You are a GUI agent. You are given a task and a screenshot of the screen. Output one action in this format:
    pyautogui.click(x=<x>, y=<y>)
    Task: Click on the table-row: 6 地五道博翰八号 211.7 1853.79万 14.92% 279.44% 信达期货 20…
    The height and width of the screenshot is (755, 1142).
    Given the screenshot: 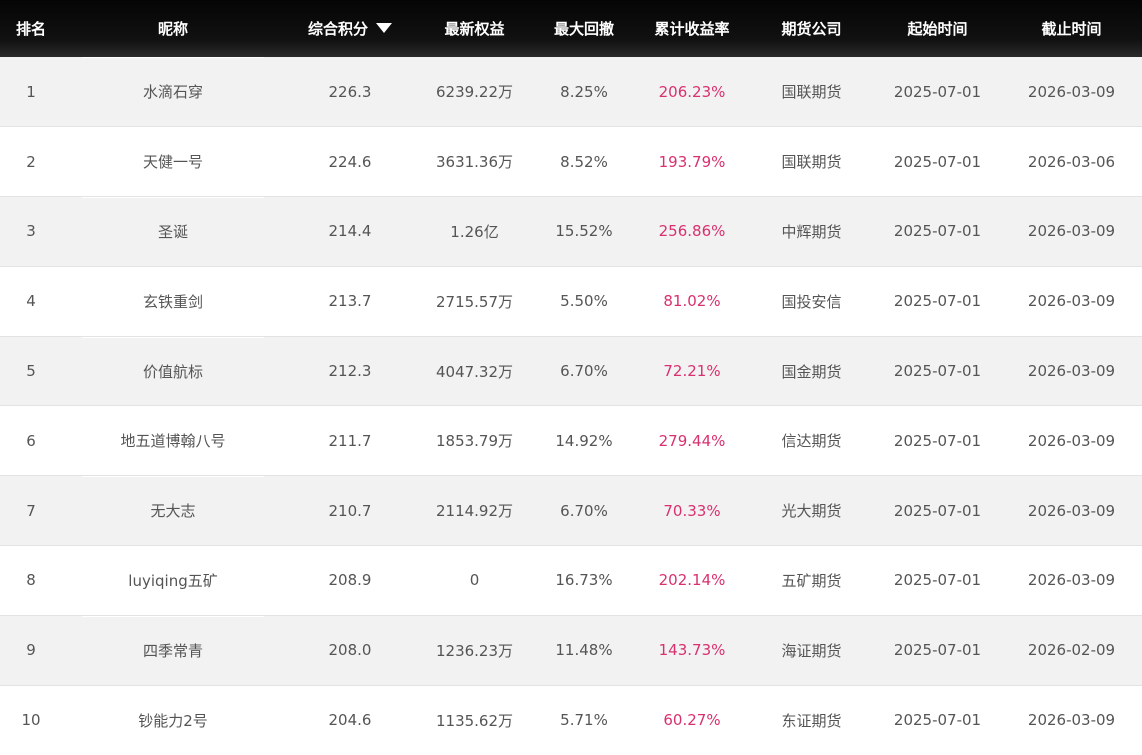 What is the action you would take?
    pyautogui.click(x=571, y=440)
    